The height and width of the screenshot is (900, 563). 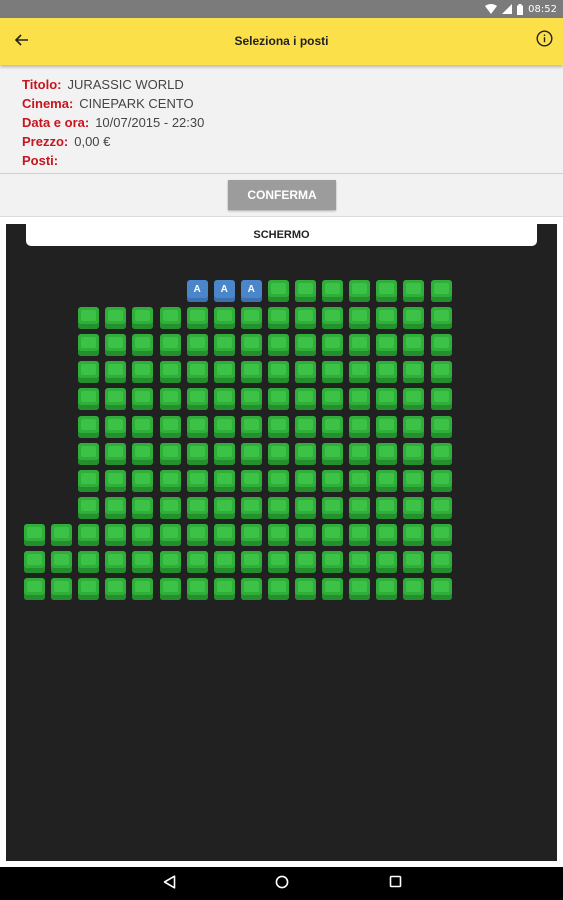 I want to click on info-button, so click(x=544, y=41).